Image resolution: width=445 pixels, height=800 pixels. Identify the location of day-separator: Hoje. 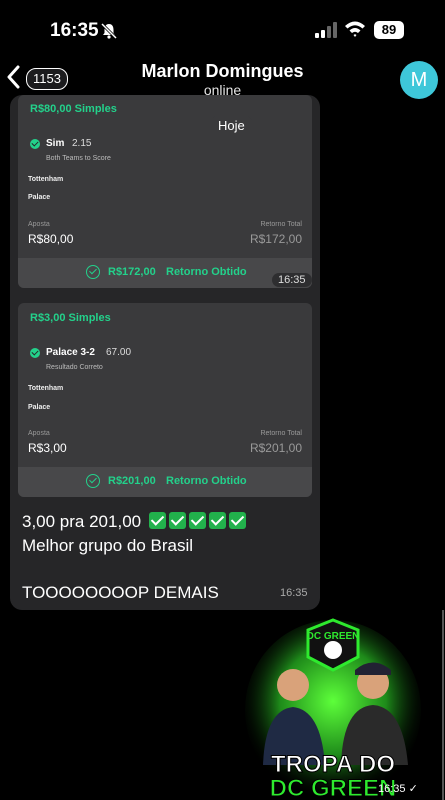
(231, 125).